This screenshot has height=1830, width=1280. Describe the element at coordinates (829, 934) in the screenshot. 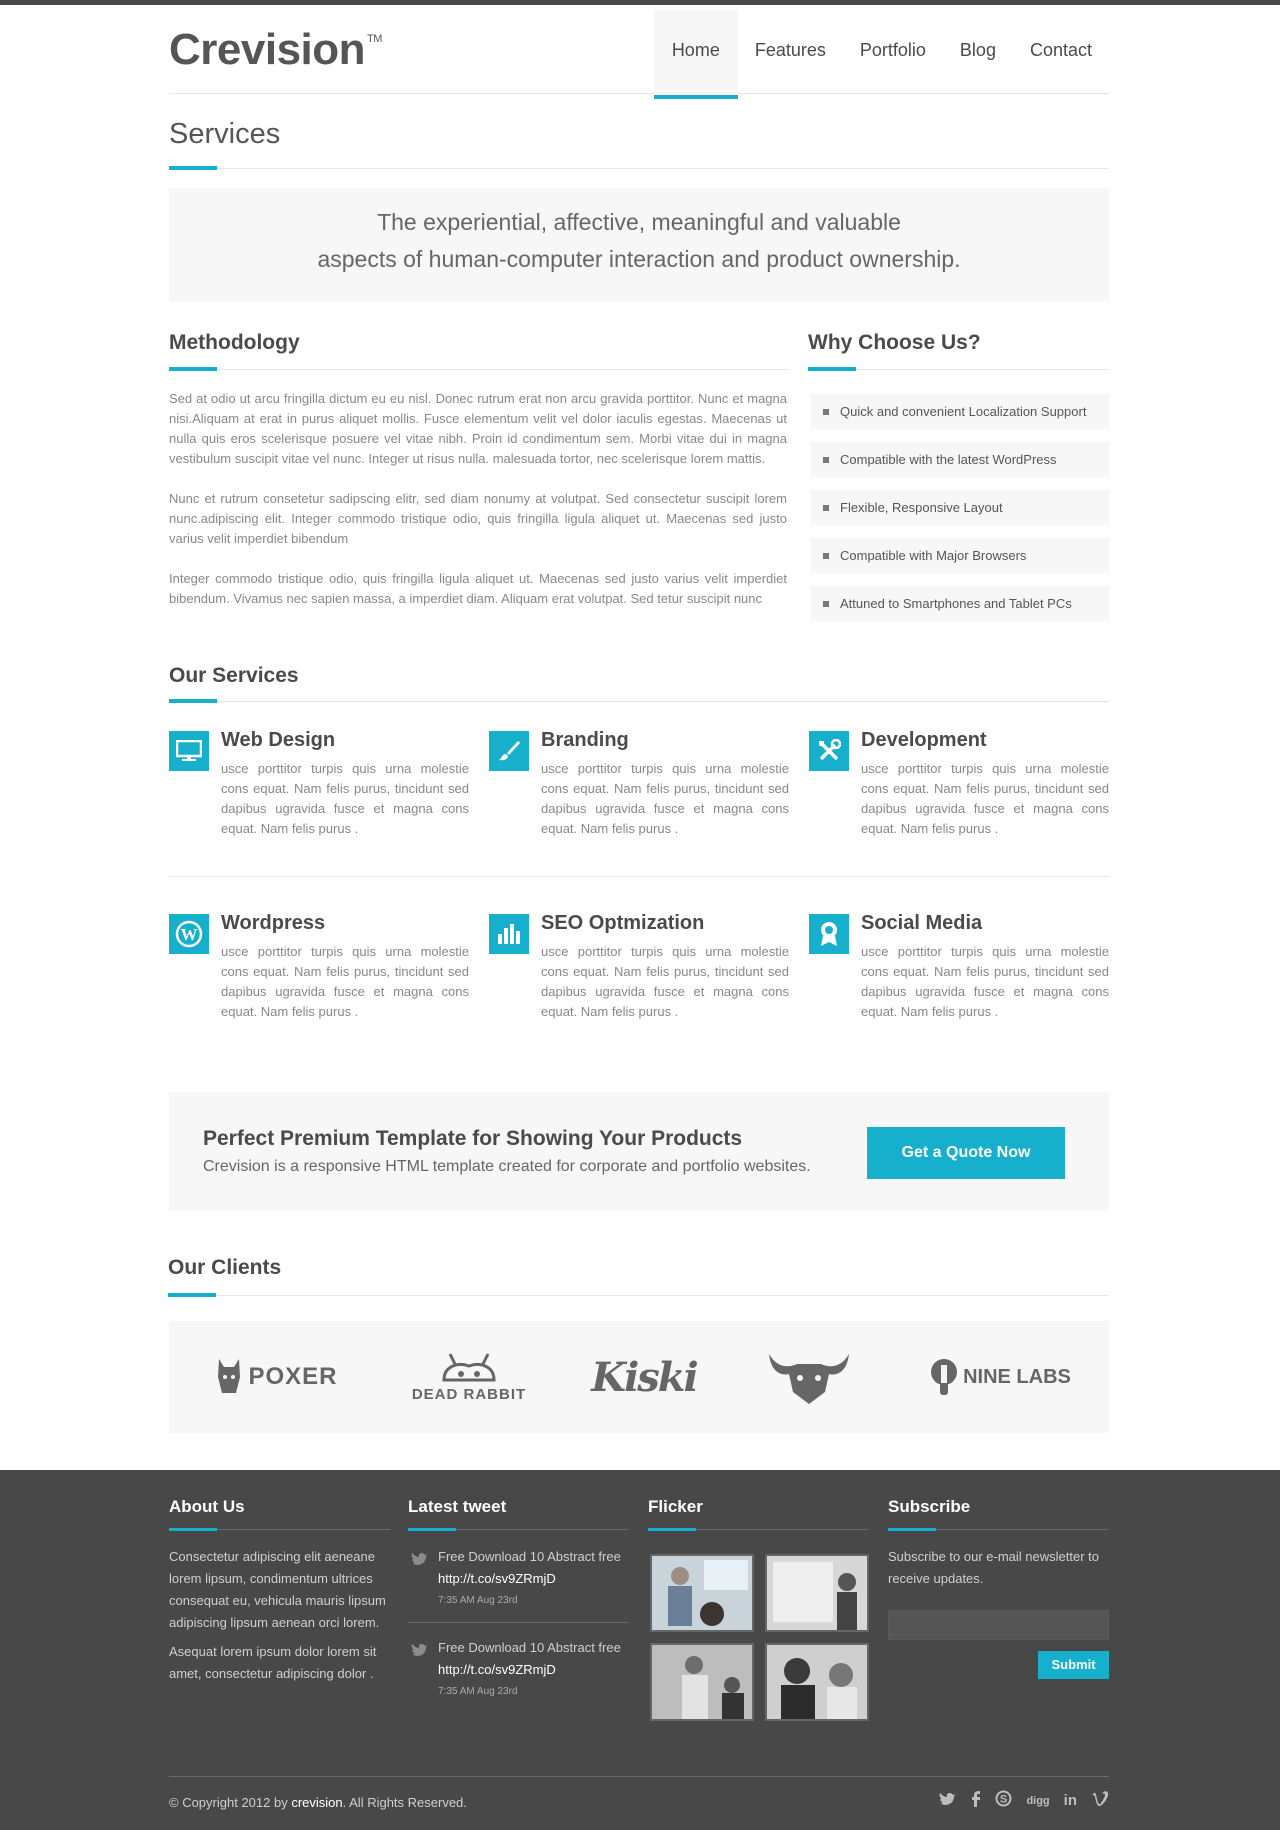

I see `badge-icon` at that location.